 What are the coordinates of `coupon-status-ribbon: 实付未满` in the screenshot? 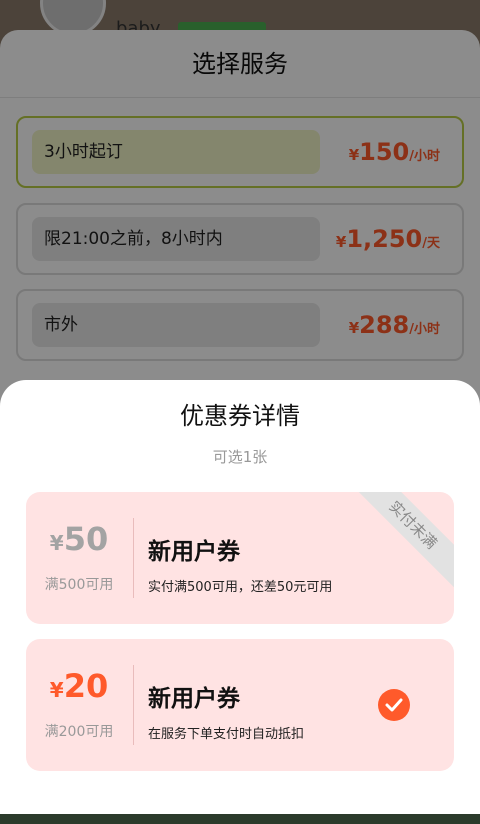 It's located at (401, 540).